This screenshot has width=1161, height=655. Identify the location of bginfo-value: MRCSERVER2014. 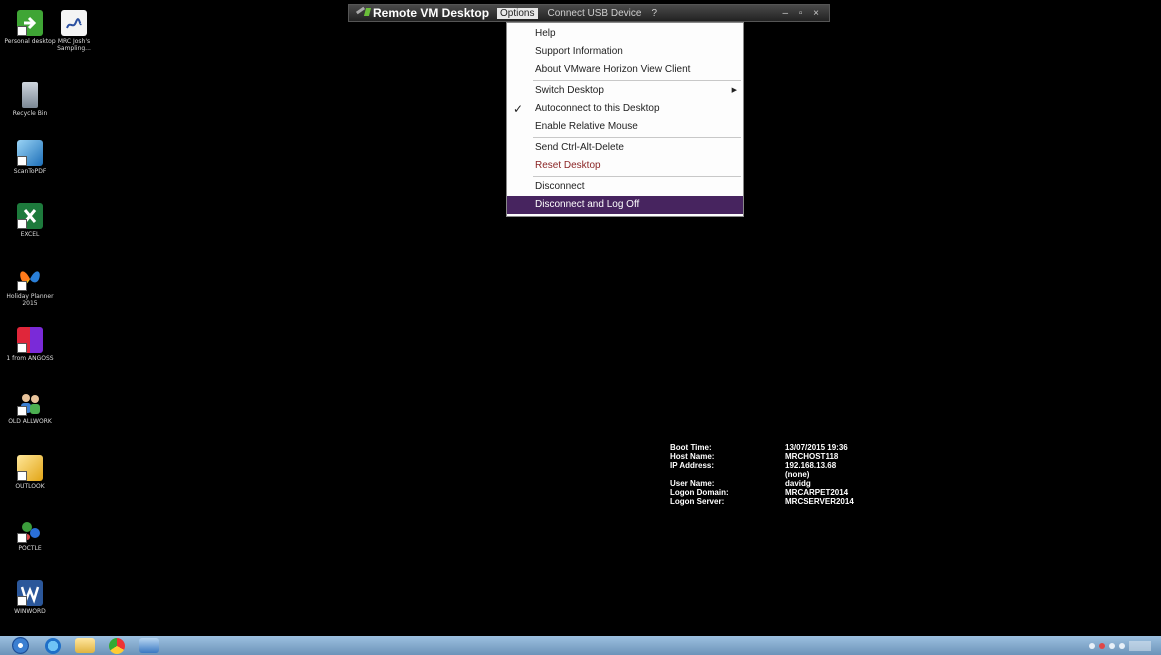
(819, 501).